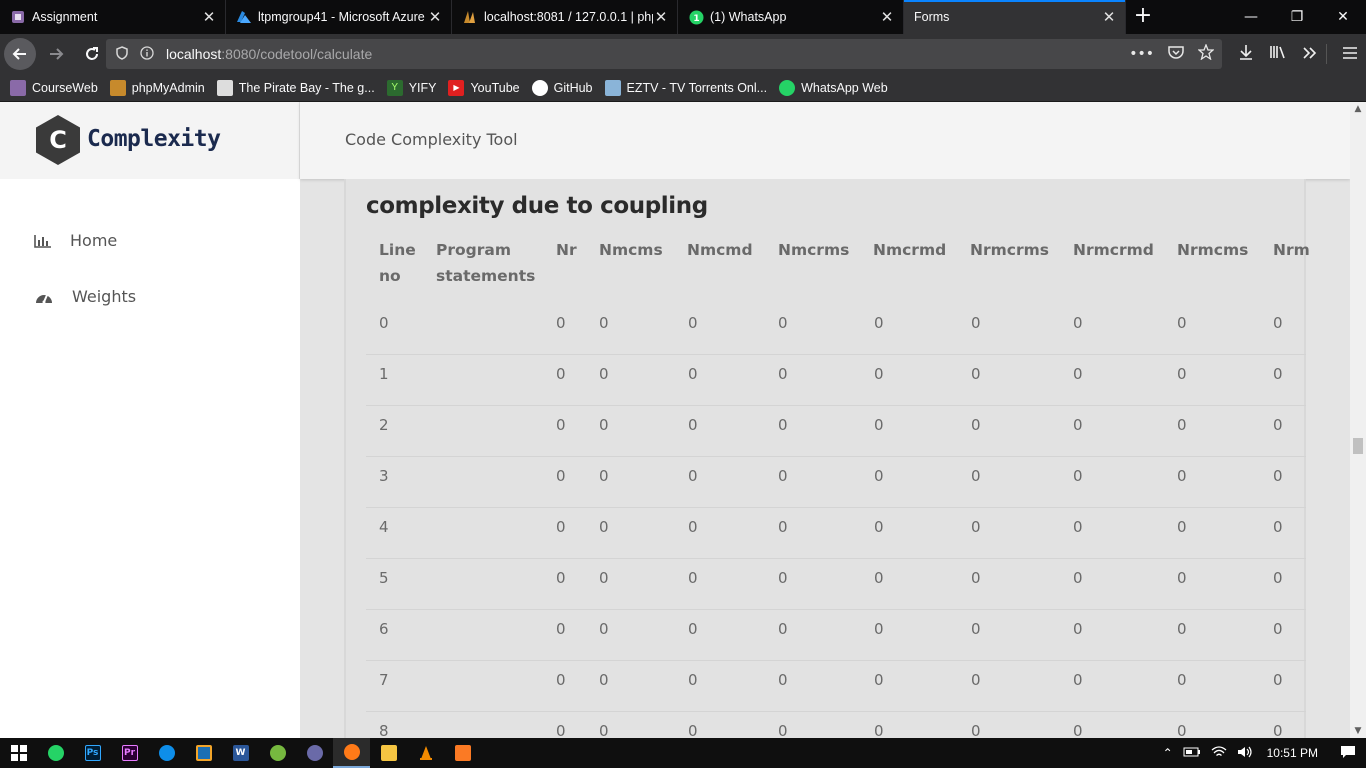  I want to click on bookmark-star-icon, so click(1206, 53).